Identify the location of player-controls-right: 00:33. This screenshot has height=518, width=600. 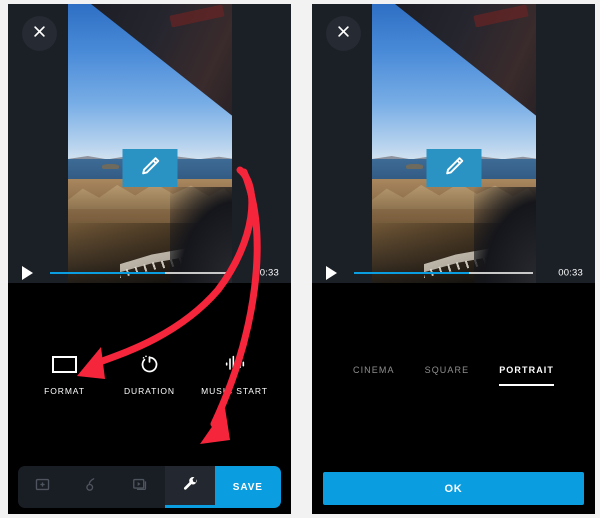
(453, 273).